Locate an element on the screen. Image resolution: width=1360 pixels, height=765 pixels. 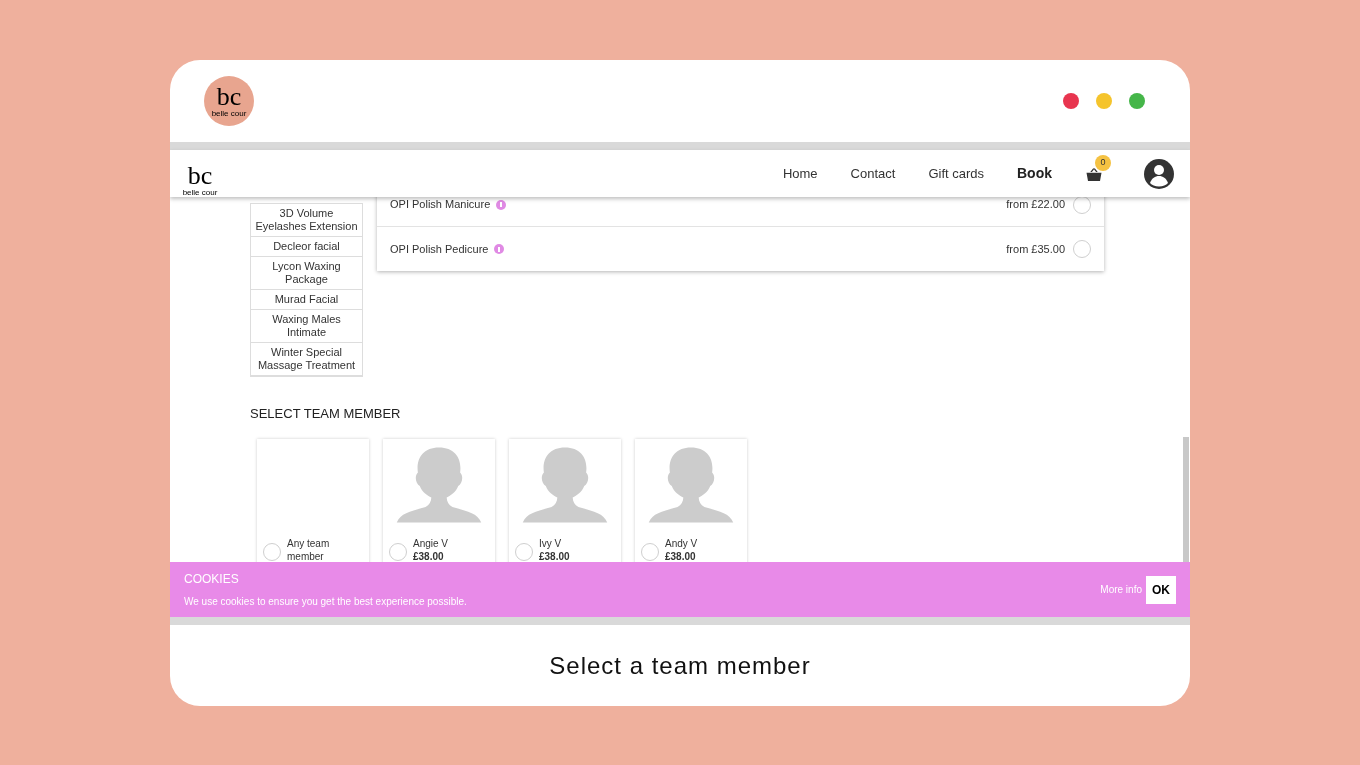
member-name: Angie V is located at coordinates (431, 543).